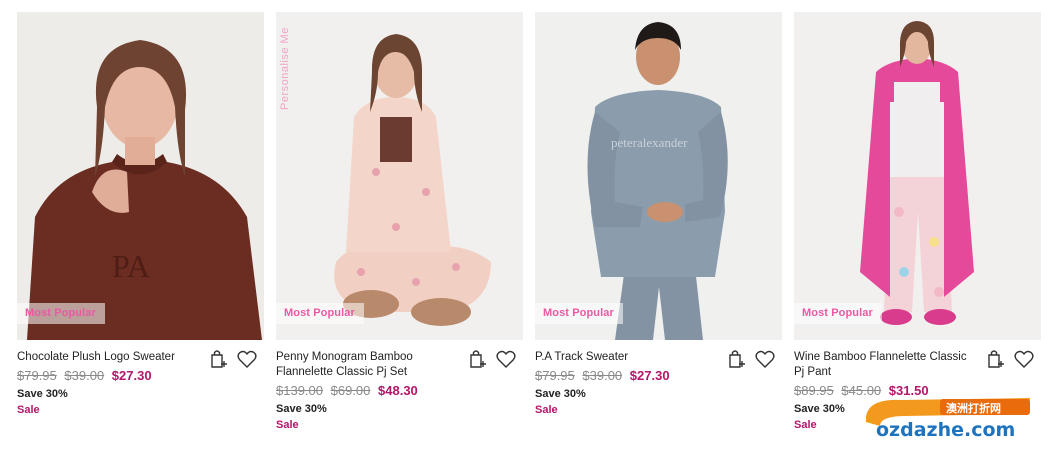 This screenshot has width=1050, height=449. What do you see at coordinates (973, 408) in the screenshot?
I see `watermark-cn-text: 澳洲打折网` at bounding box center [973, 408].